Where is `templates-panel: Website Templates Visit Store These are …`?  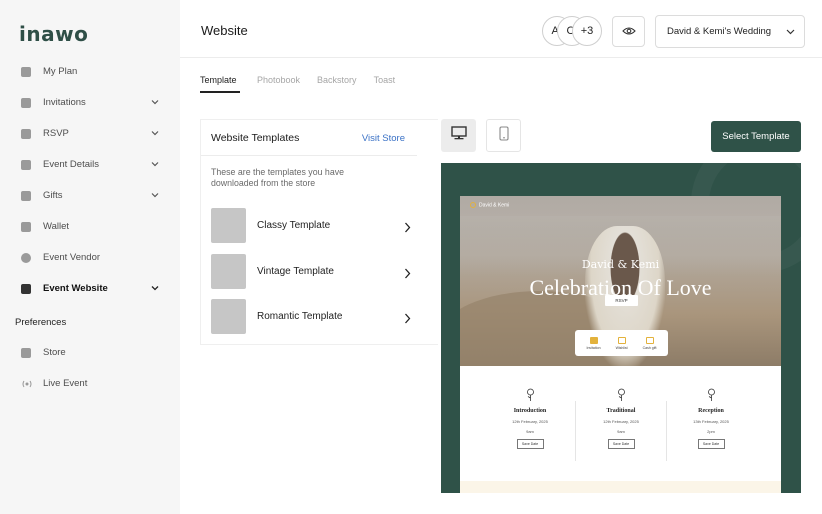 templates-panel: Website Templates Visit Store These are … is located at coordinates (319, 232).